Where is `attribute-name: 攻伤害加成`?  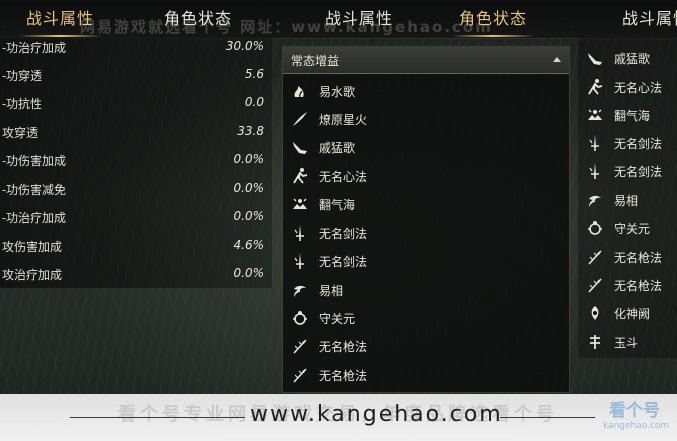 attribute-name: 攻伤害加成 is located at coordinates (32, 247).